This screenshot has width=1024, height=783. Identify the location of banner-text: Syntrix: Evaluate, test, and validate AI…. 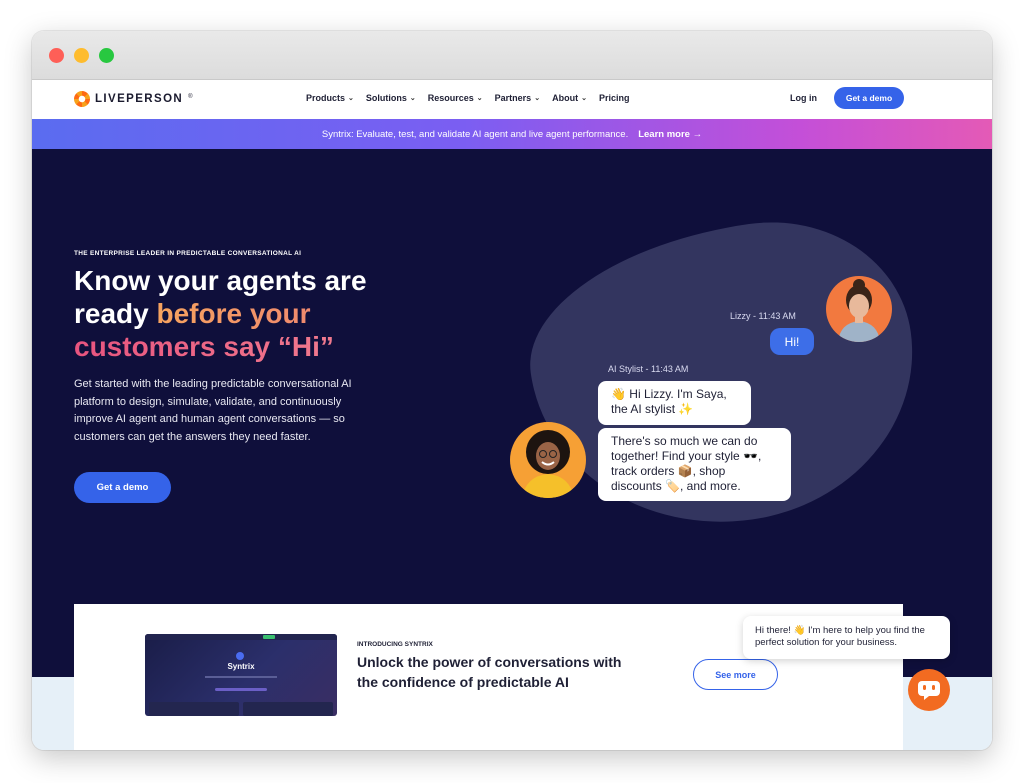
(475, 134).